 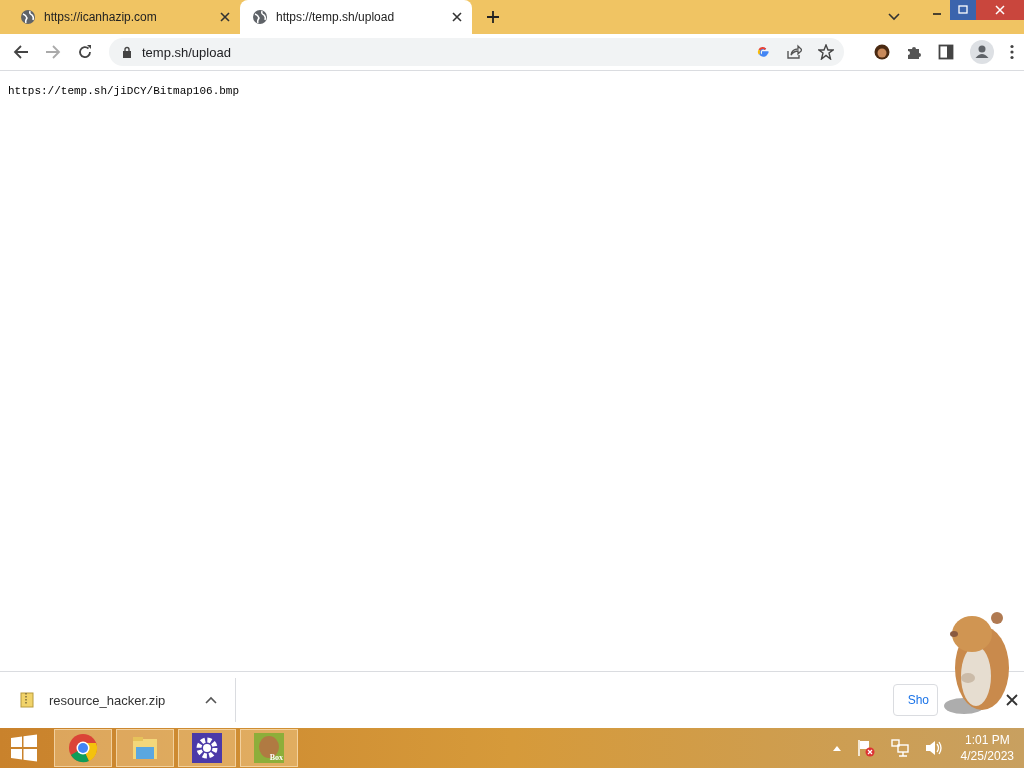 What do you see at coordinates (476, 52) in the screenshot?
I see `address-bar: temp.sh/upload` at bounding box center [476, 52].